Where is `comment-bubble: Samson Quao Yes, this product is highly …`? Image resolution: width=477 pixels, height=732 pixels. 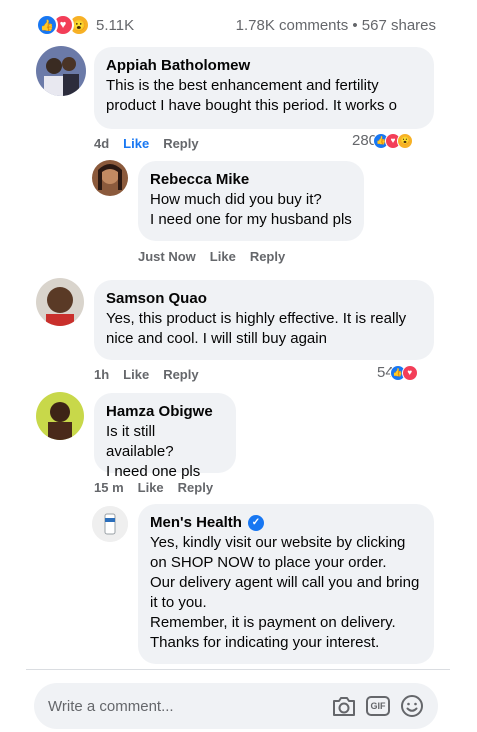 comment-bubble: Samson Quao Yes, this product is highly … is located at coordinates (264, 320).